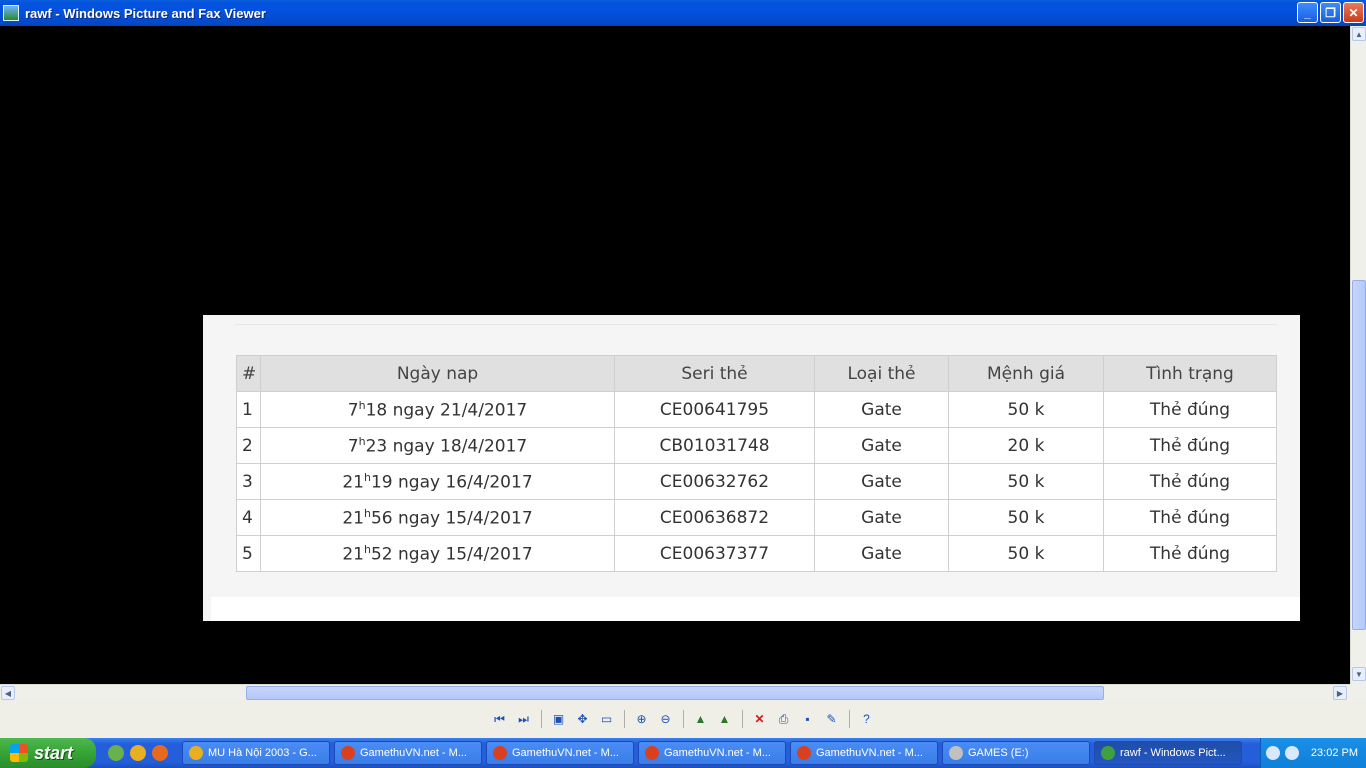  What do you see at coordinates (11, 13) in the screenshot?
I see `app-icon` at bounding box center [11, 13].